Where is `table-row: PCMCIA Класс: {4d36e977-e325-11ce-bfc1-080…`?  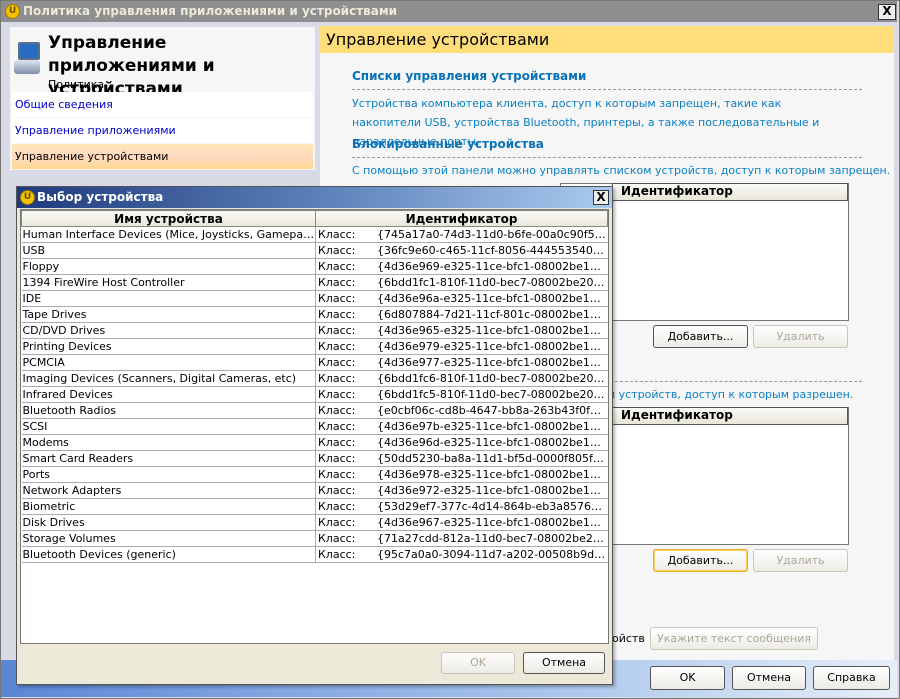 table-row: PCMCIA Класс: {4d36e977-e325-11ce-bfc1-080… is located at coordinates (314, 362).